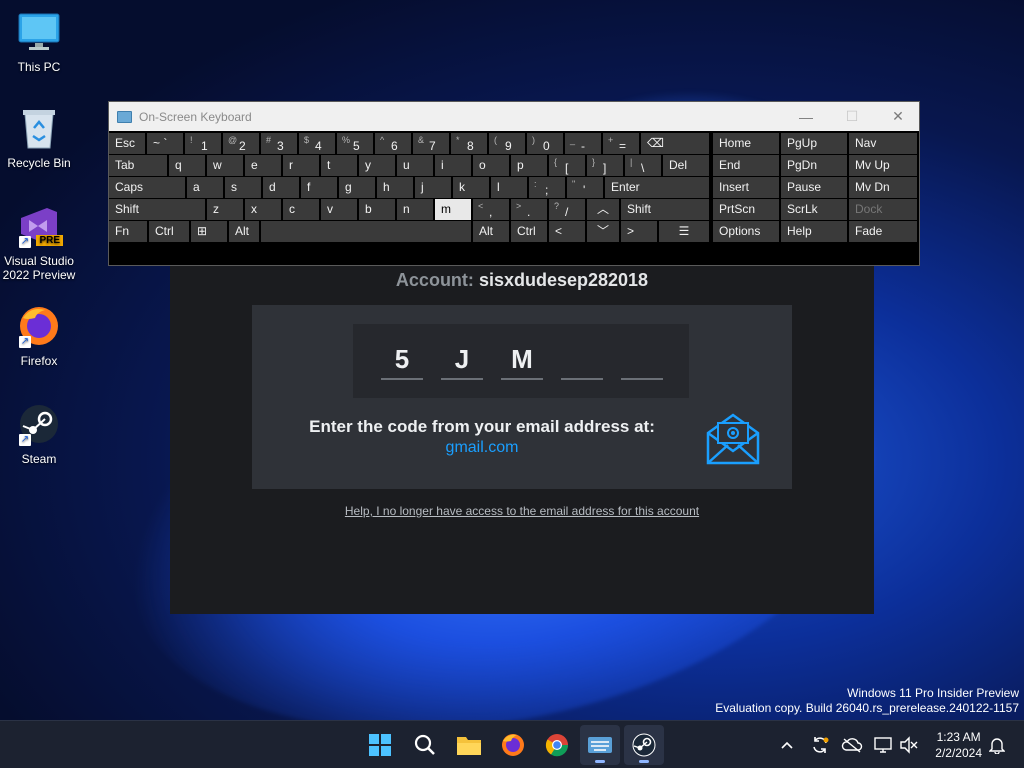 Image resolution: width=1024 pixels, height=768 pixels. What do you see at coordinates (453, 165) in the screenshot?
I see `osk-key-i: i` at bounding box center [453, 165].